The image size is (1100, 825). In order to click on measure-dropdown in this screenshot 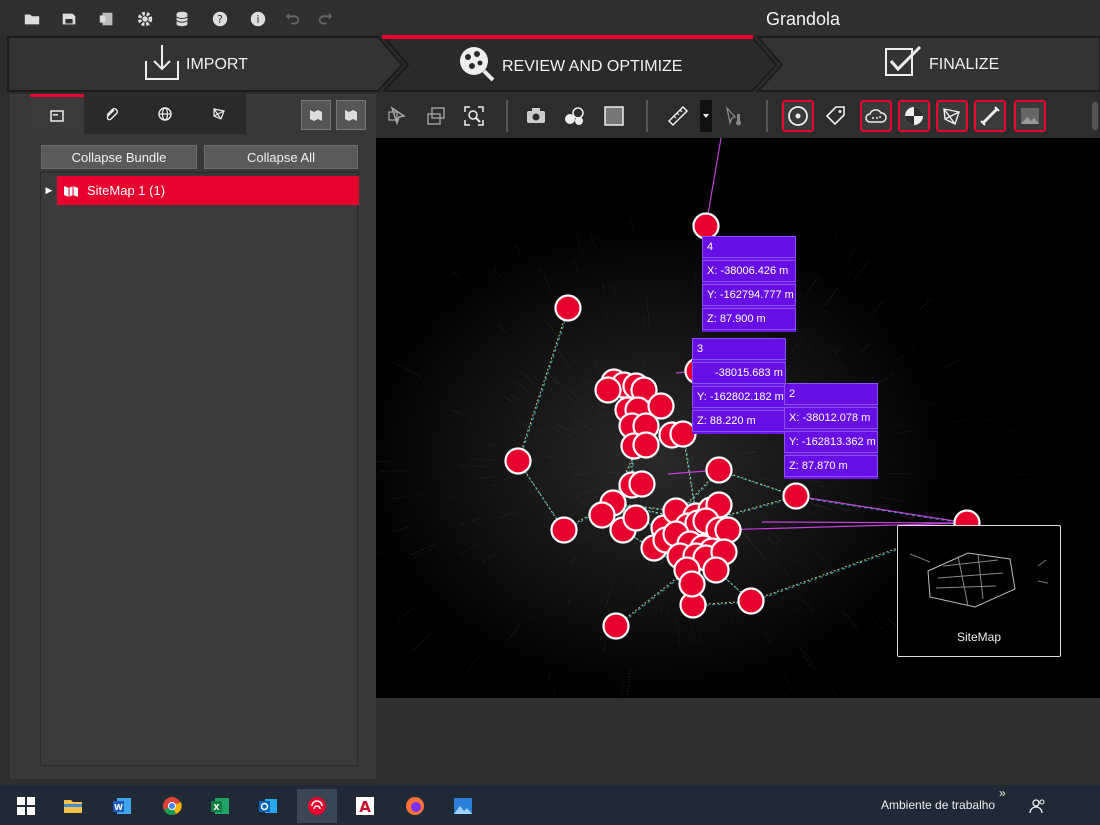, I will do `click(706, 116)`.